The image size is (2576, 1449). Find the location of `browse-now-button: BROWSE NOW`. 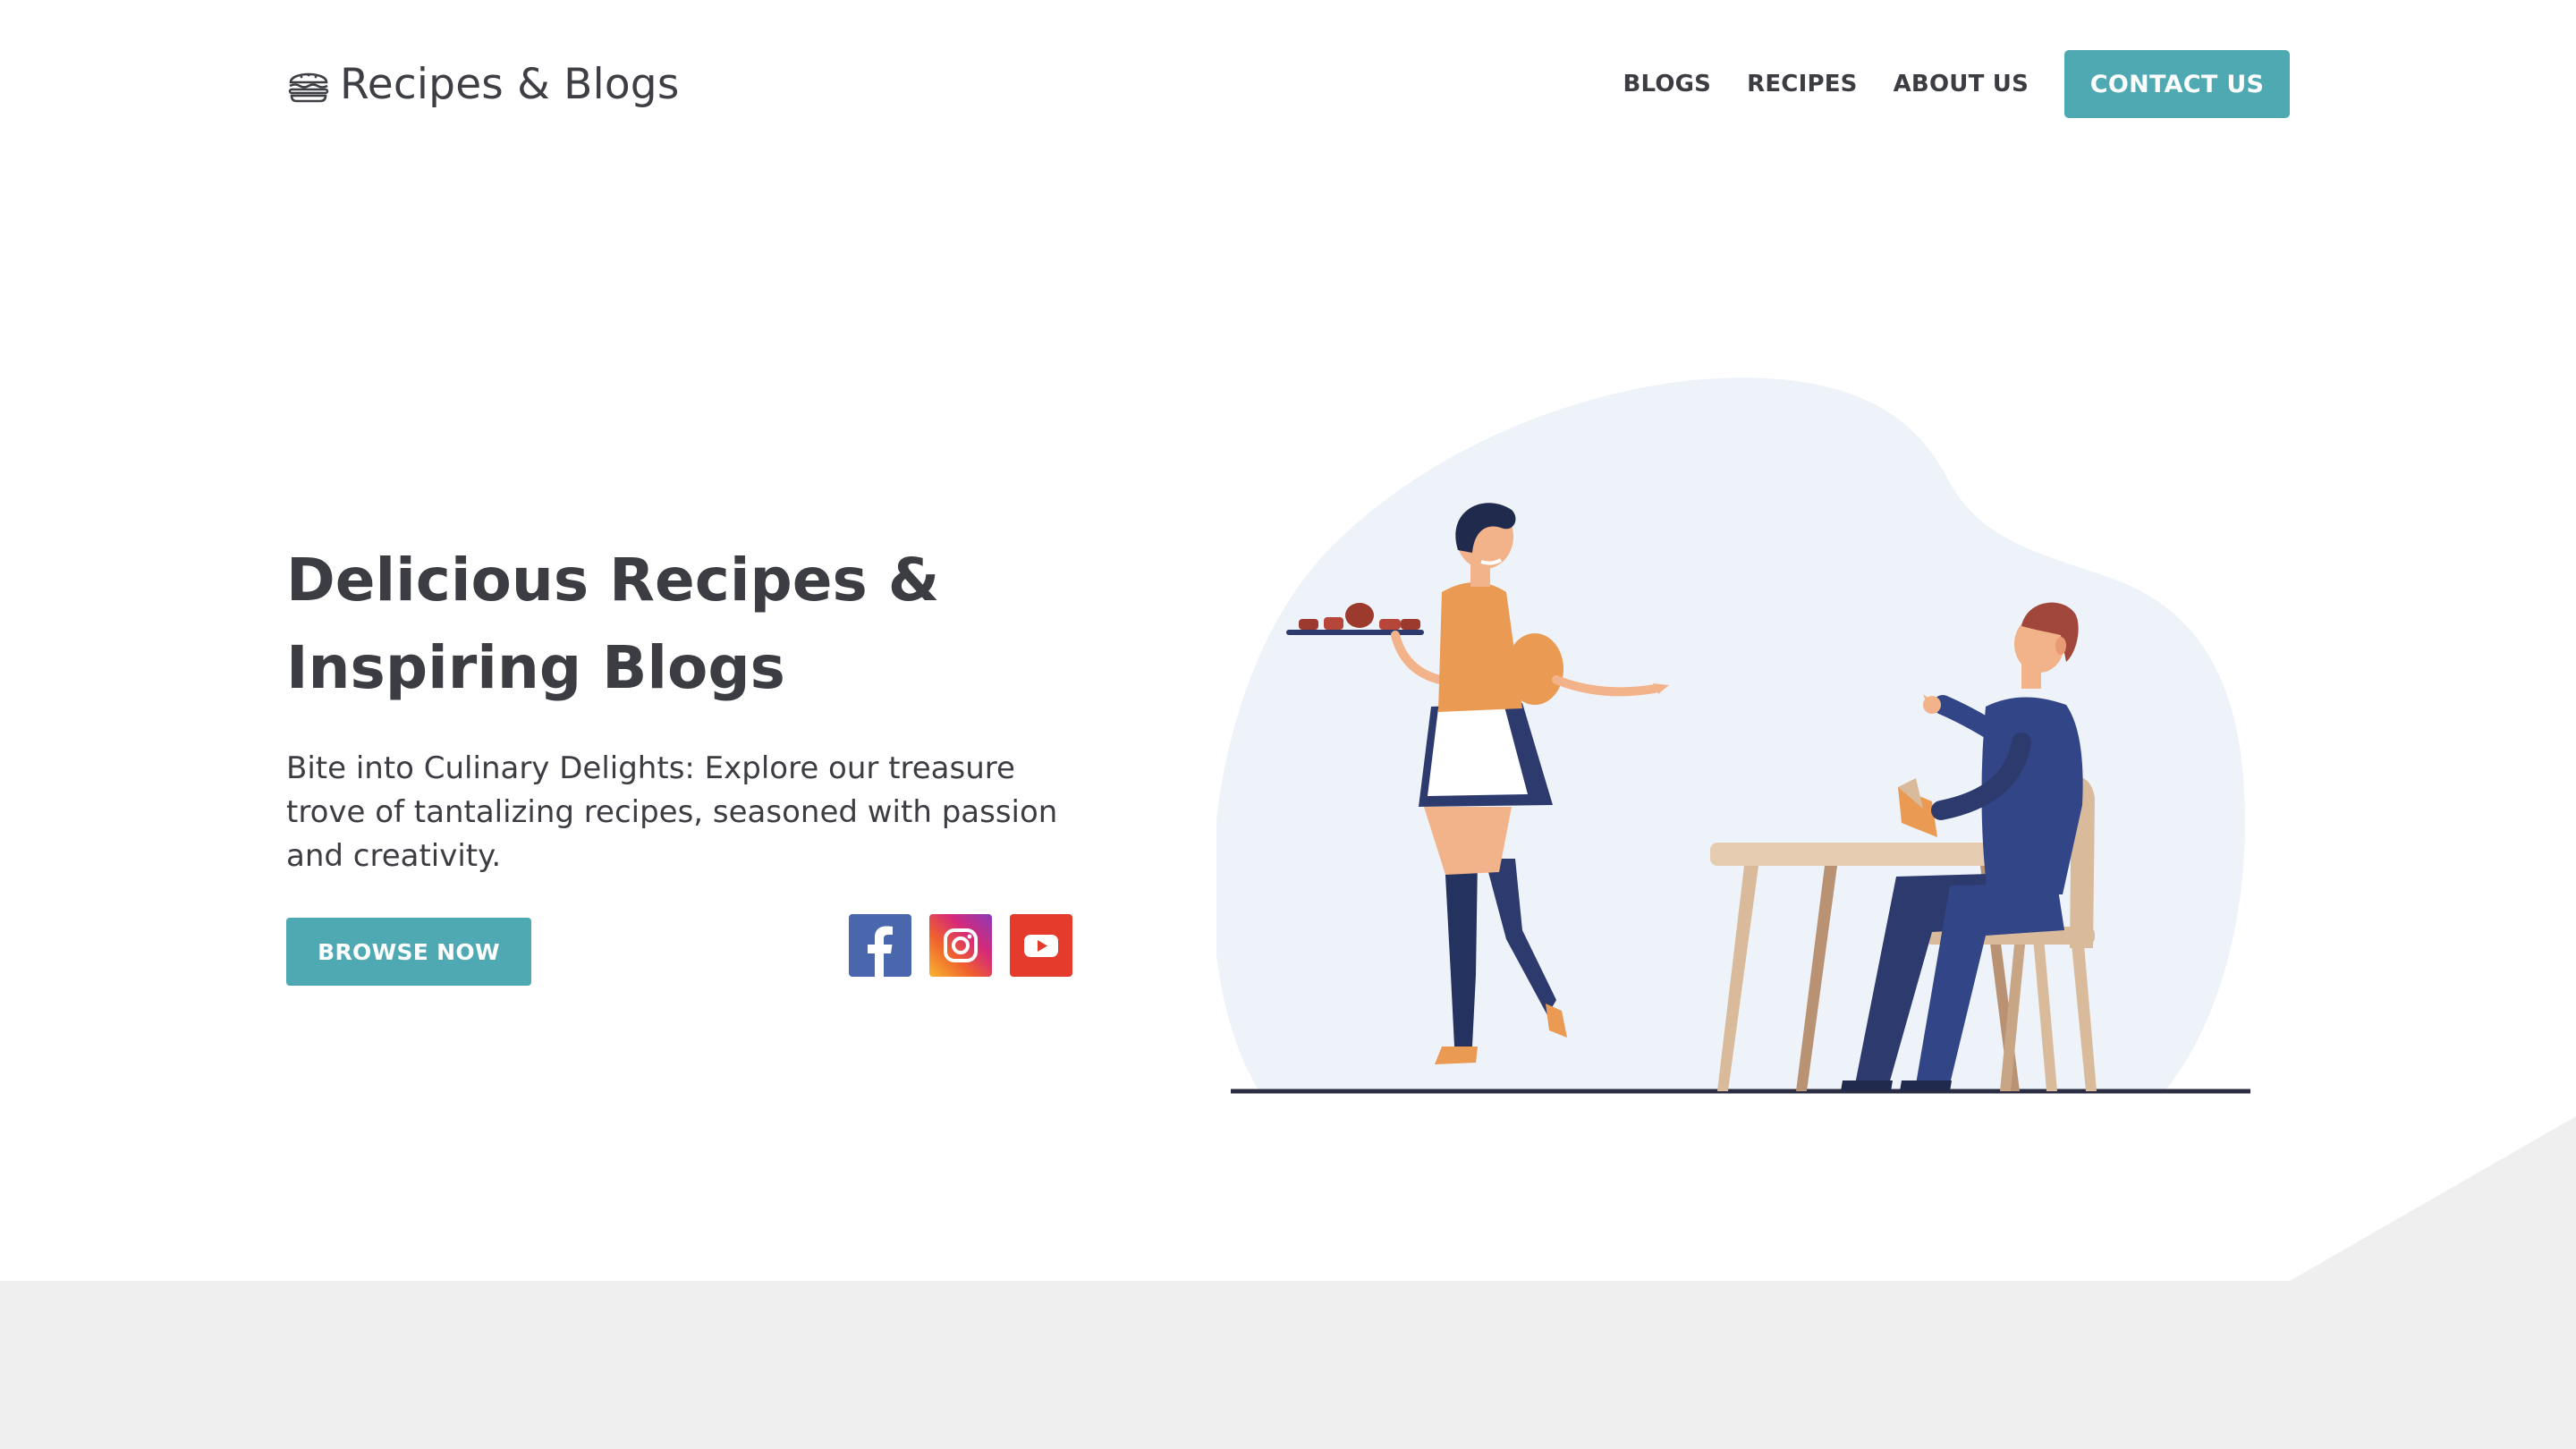

browse-now-button: BROWSE NOW is located at coordinates (408, 952).